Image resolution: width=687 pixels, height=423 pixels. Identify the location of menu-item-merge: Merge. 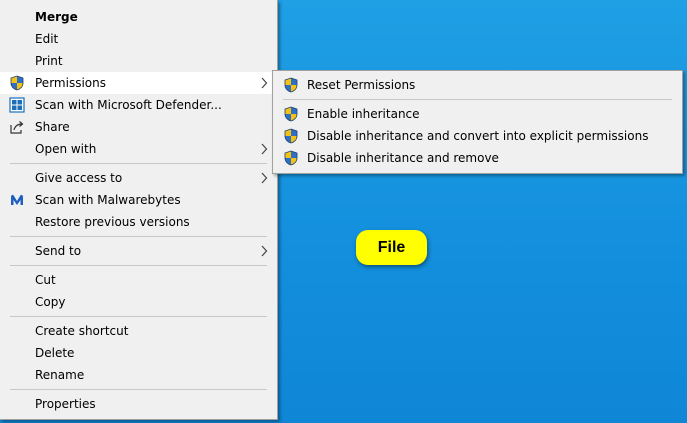
(138, 17).